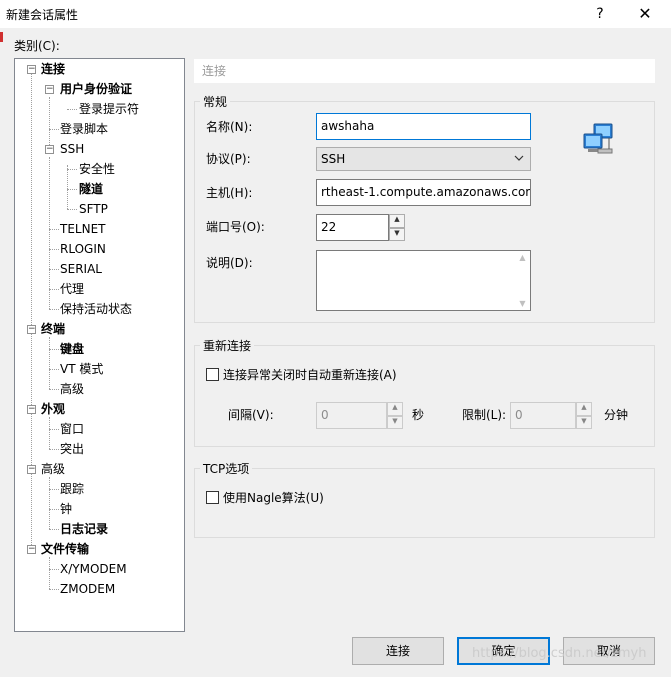  Describe the element at coordinates (616, 415) in the screenshot. I see `minutes-unit: 分钟` at that location.